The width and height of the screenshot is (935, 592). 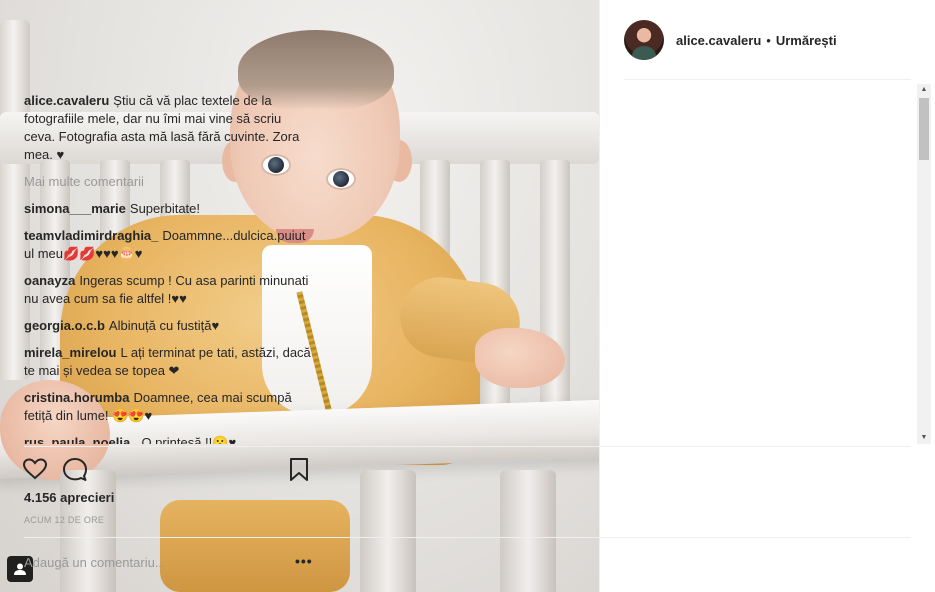 I want to click on comment-text: Albinuță cu fustiță♥, so click(x=164, y=325).